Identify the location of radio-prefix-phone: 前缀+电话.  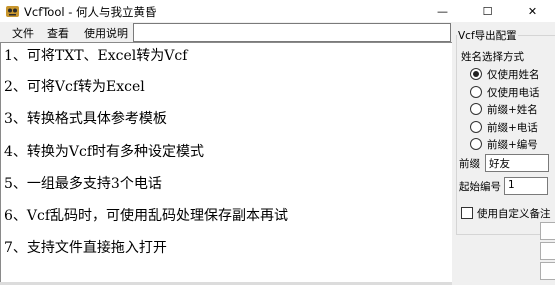
(512, 127).